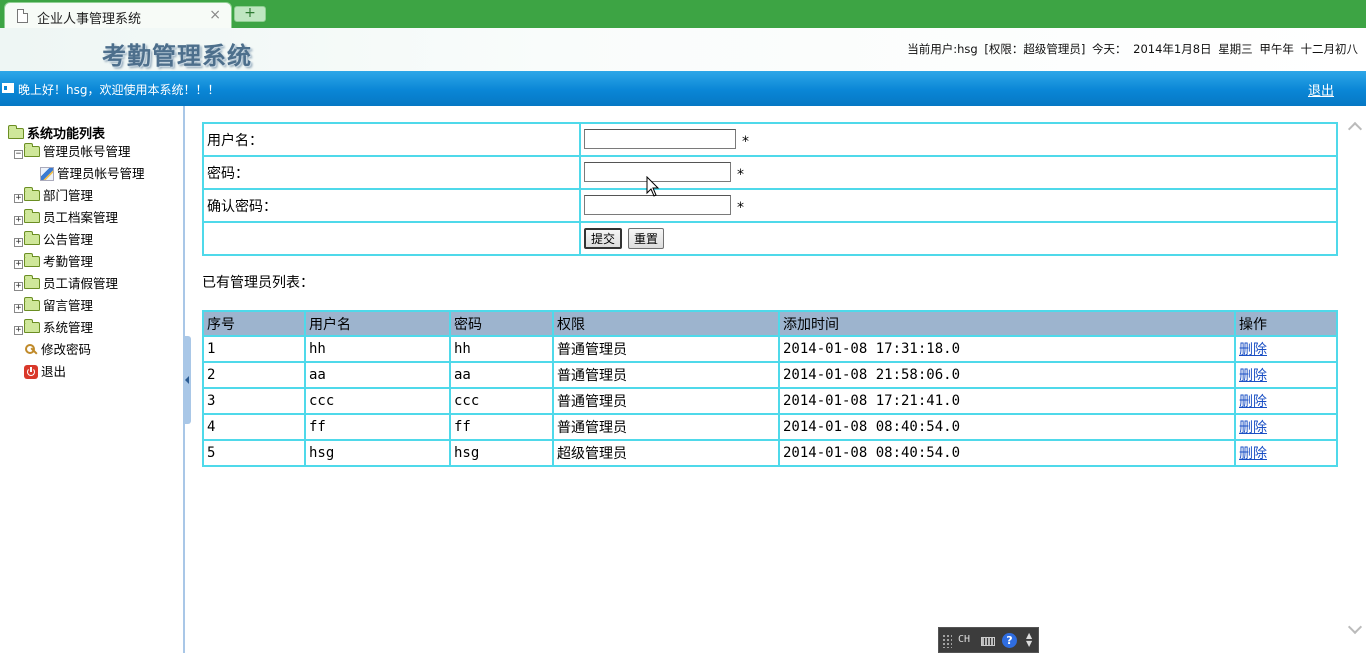 Image resolution: width=1366 pixels, height=653 pixels. I want to click on sidebar-item-leave: + 员工请假管理, so click(66, 284).